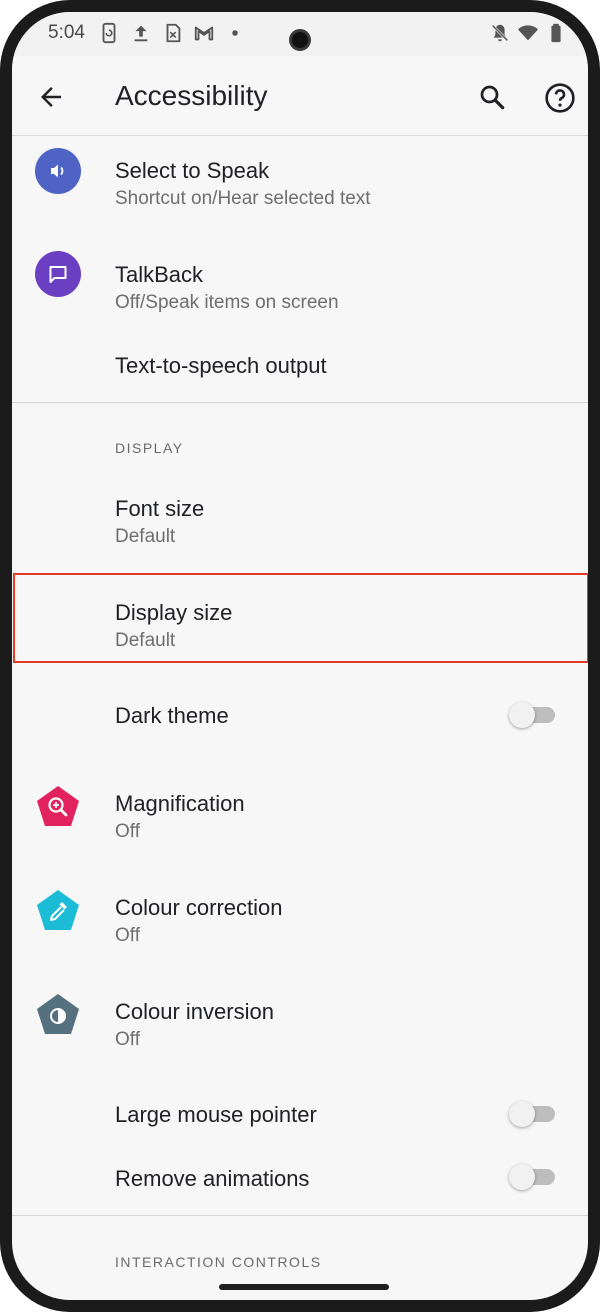 The height and width of the screenshot is (1312, 600). What do you see at coordinates (300, 618) in the screenshot?
I see `list-item-display-size: Display size Default` at bounding box center [300, 618].